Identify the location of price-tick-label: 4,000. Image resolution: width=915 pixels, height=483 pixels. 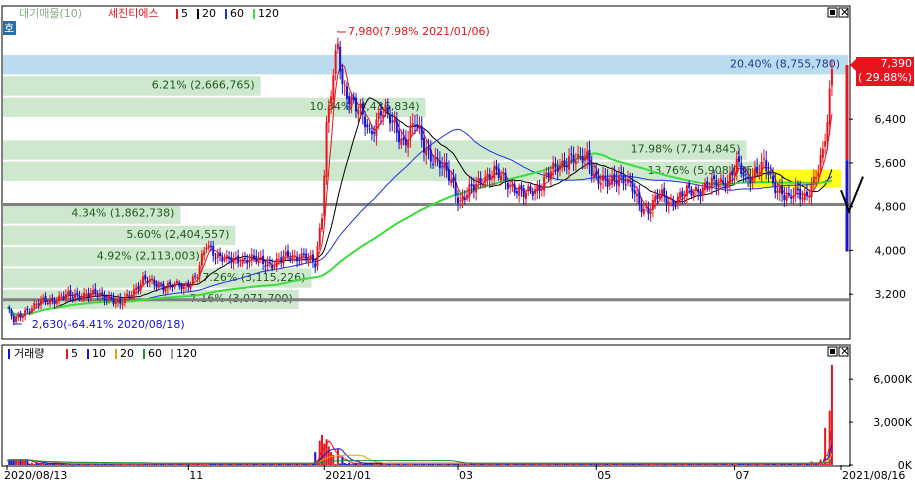
(891, 250).